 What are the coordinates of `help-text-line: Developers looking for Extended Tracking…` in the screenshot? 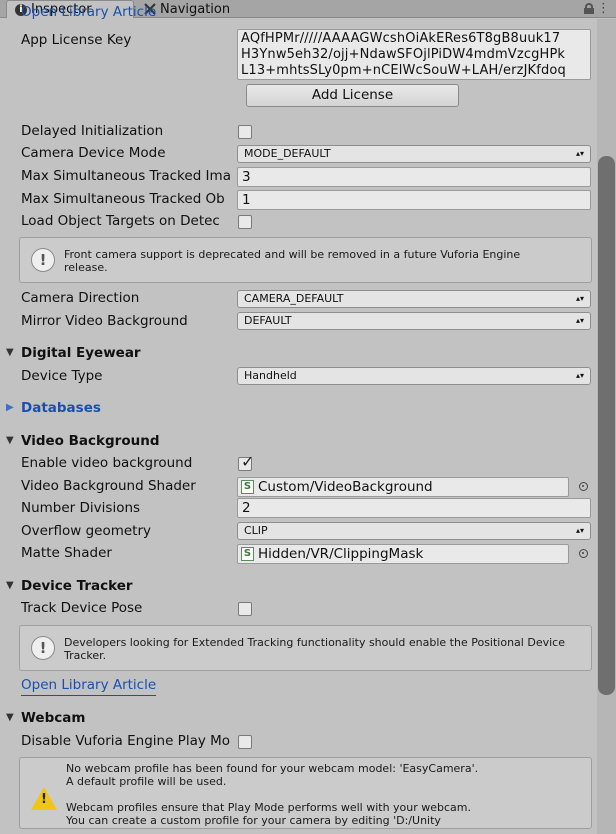 It's located at (314, 642).